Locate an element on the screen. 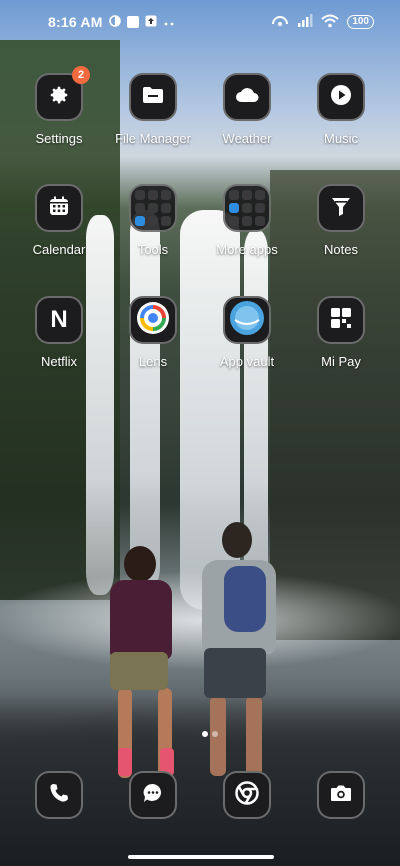 This screenshot has height=866, width=400. waterfall-mist is located at coordinates (200, 615).